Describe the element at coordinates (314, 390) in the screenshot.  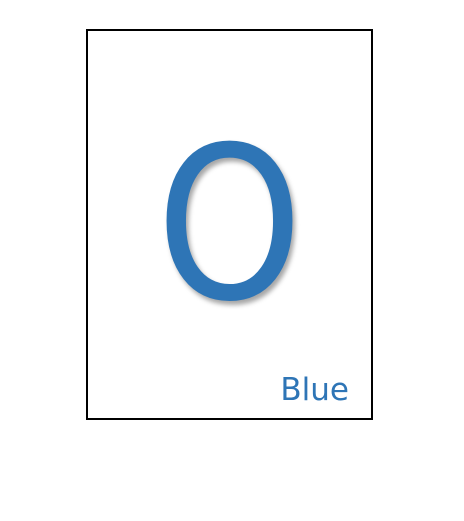
I see `card-color-label: Blue` at that location.